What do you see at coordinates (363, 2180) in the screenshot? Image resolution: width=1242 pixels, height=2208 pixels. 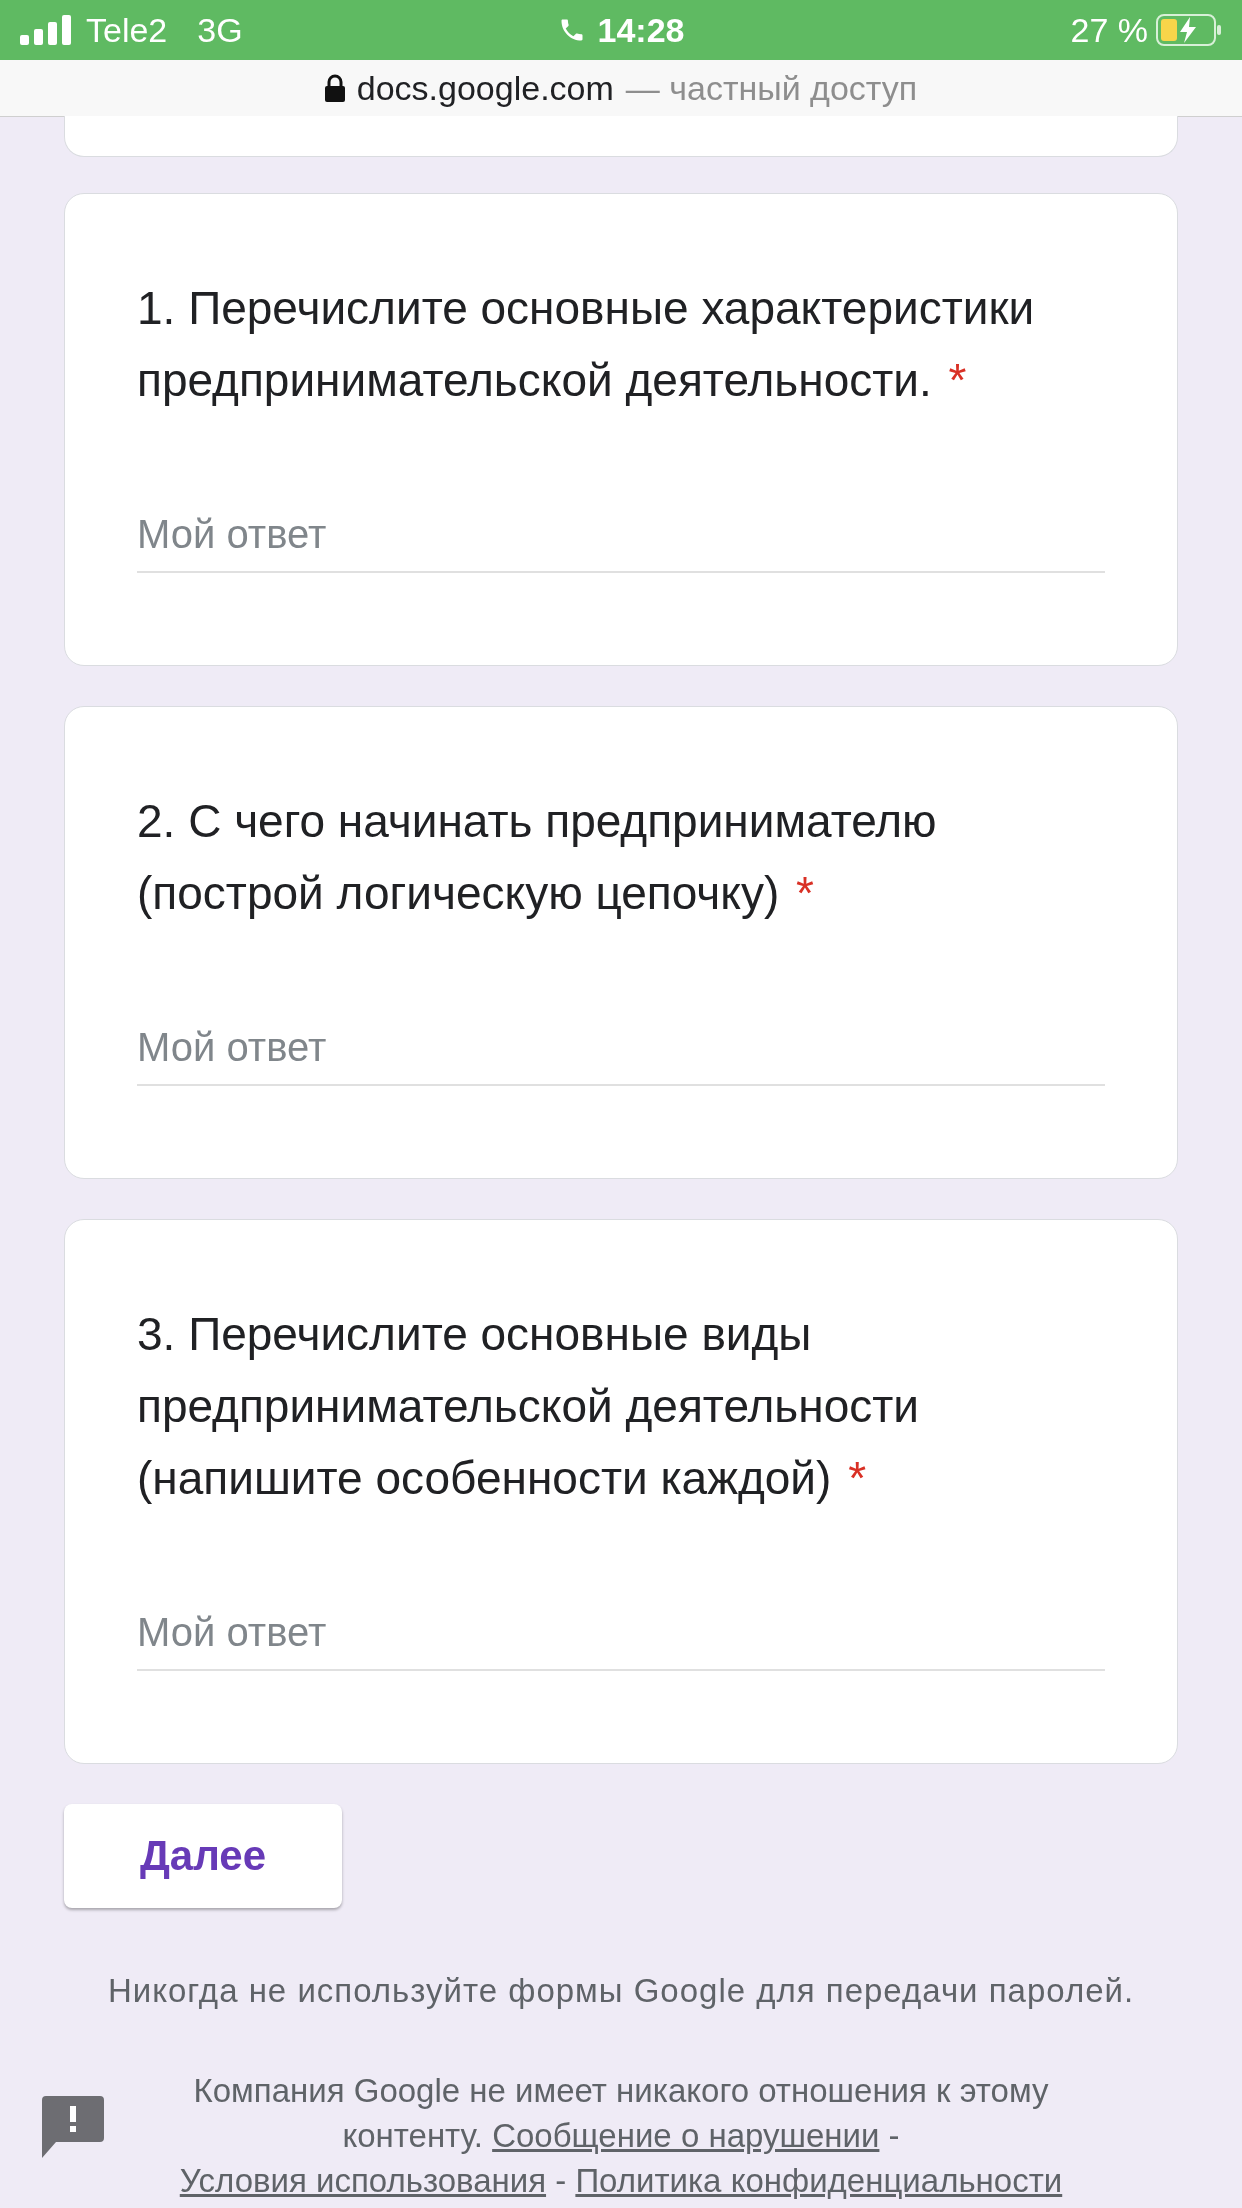 I see `footer-link: Условия использования` at bounding box center [363, 2180].